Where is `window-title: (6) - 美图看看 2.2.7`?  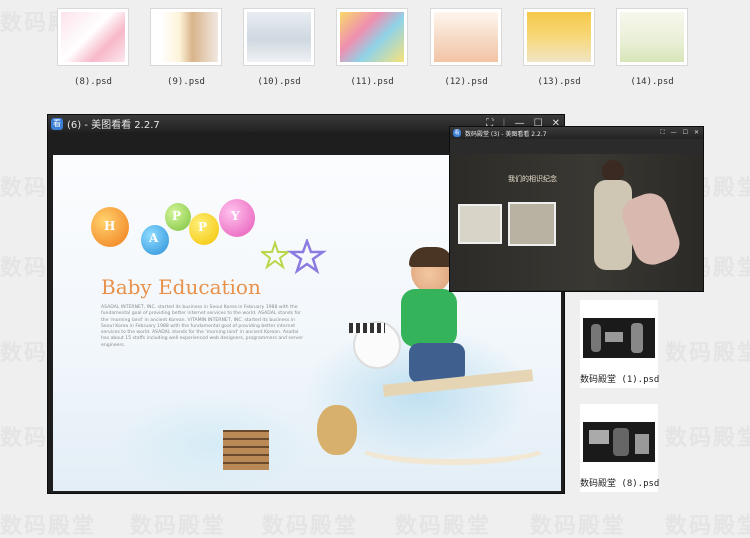 window-title: (6) - 美图看看 2.2.7 is located at coordinates (113, 125).